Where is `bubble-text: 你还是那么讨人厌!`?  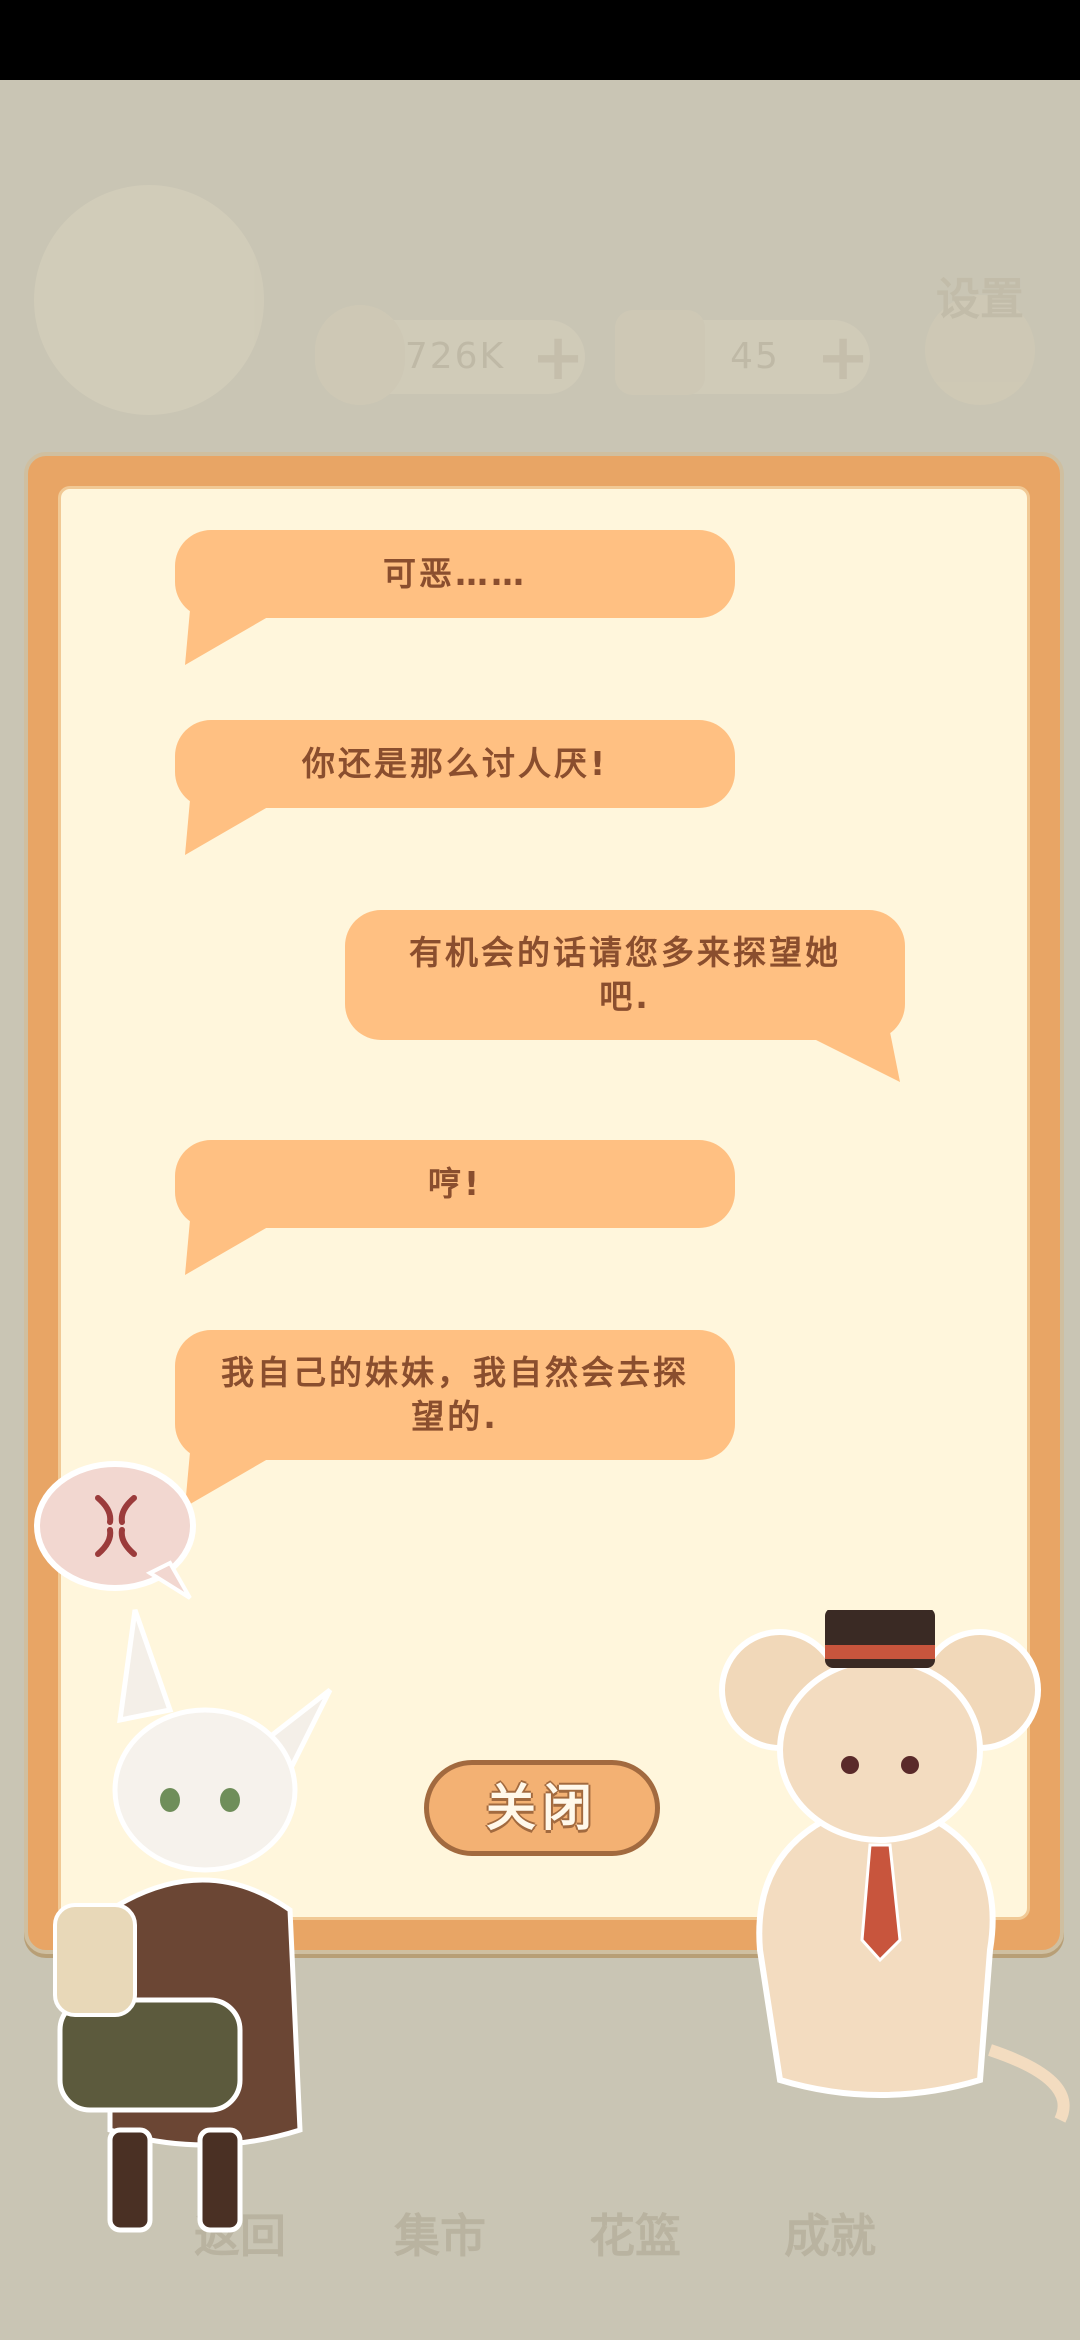
bubble-text: 你还是那么讨人厌! is located at coordinates (455, 763).